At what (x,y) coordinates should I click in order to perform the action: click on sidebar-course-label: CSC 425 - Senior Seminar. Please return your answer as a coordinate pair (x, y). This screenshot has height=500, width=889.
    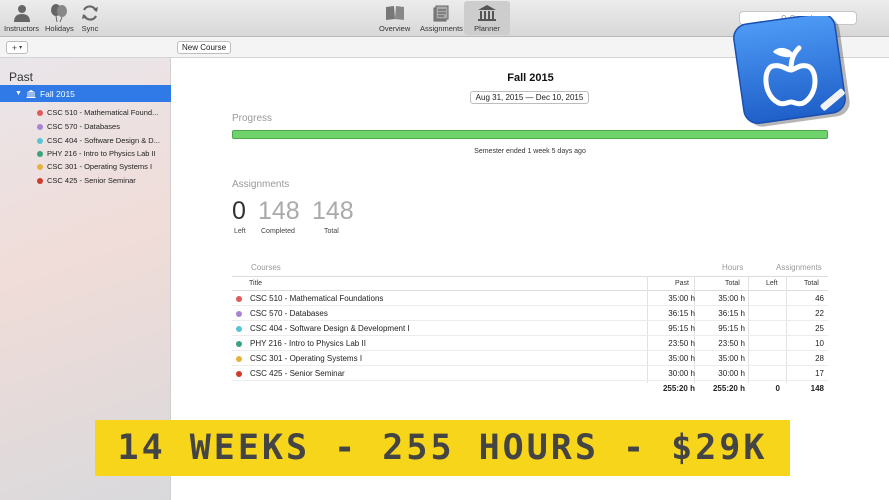
    Looking at the image, I should click on (91, 180).